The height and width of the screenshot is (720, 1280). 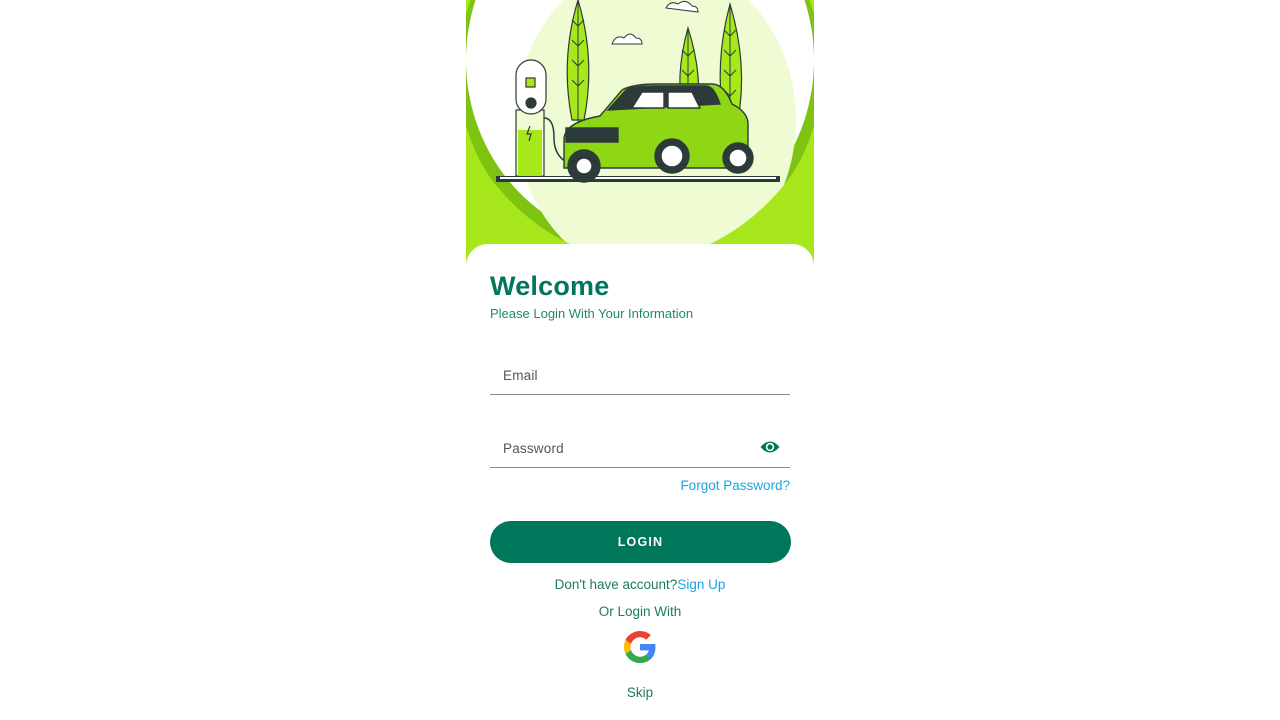 What do you see at coordinates (520, 375) in the screenshot?
I see `email-placeholder: Email` at bounding box center [520, 375].